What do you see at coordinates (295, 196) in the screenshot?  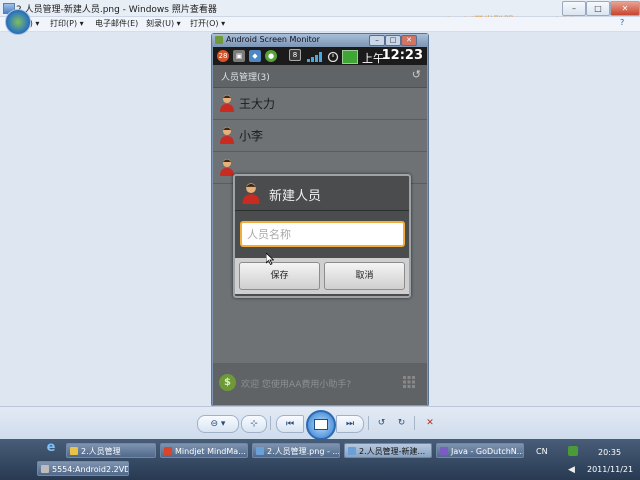 I see `dialog-title: 新建人员` at bounding box center [295, 196].